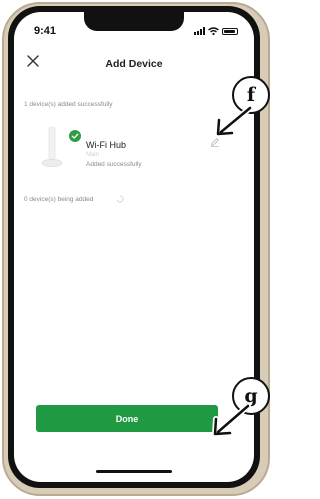 This screenshot has height=499, width=320. What do you see at coordinates (93, 155) in the screenshot?
I see `device-room: Main` at bounding box center [93, 155].